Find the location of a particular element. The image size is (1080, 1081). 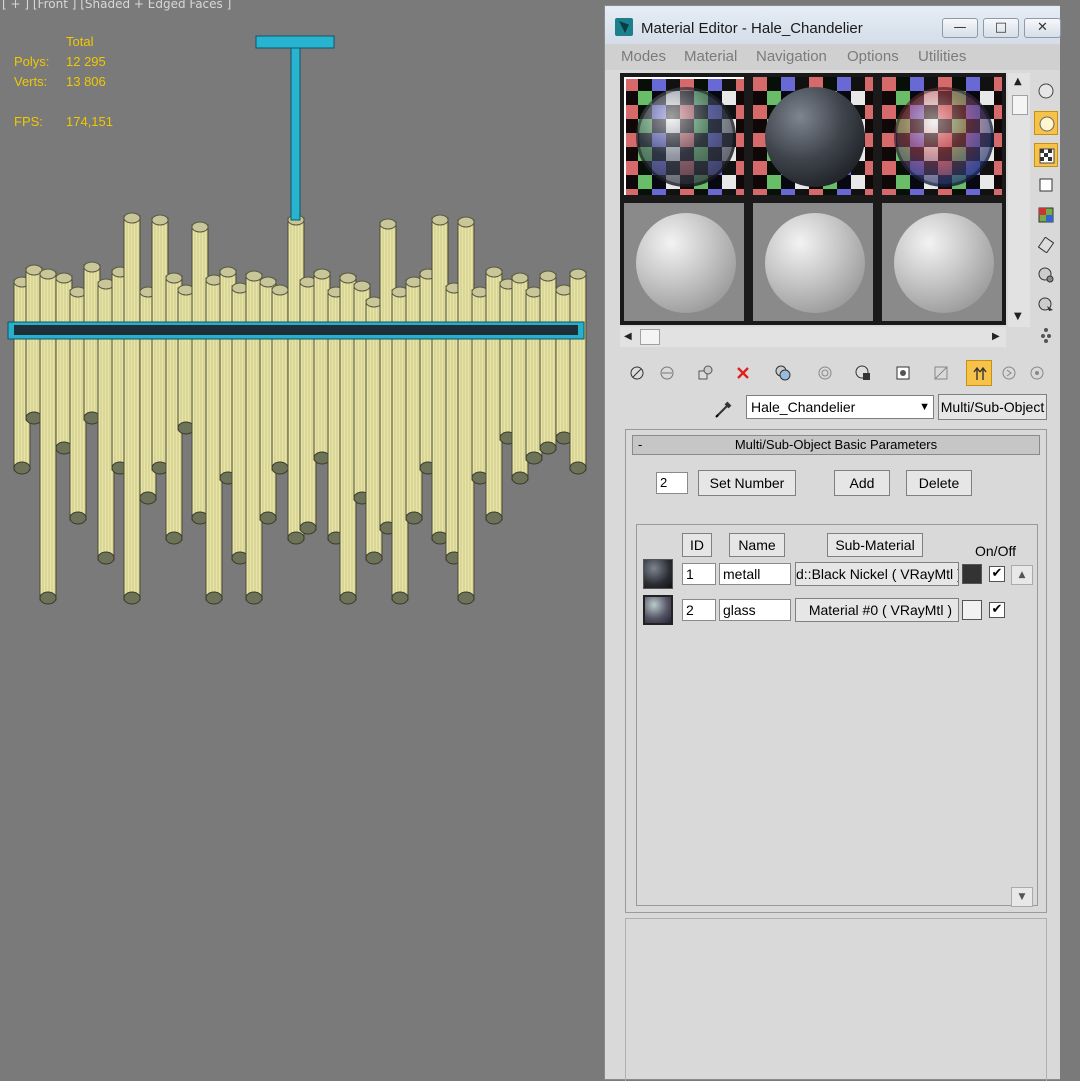

rollout-title: Multi/Sub-Object Basic Parameters is located at coordinates (836, 444).